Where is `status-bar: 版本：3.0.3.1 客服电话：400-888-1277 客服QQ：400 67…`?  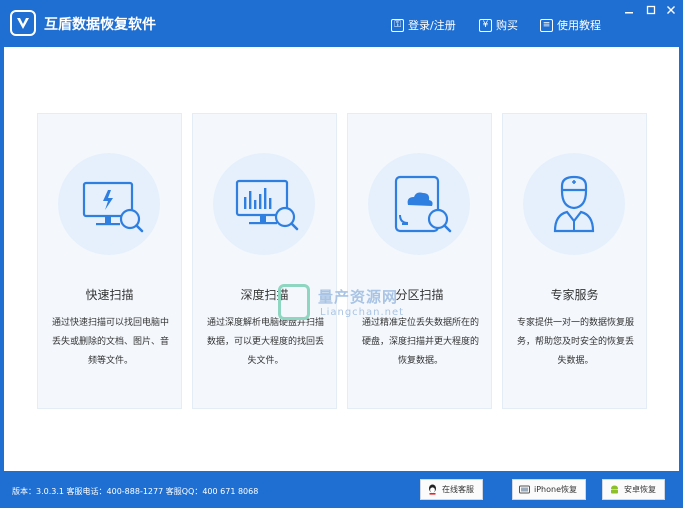
status-bar: 版本：3.0.3.1 客服电话：400-888-1277 客服QQ：400 67… is located at coordinates (341, 489).